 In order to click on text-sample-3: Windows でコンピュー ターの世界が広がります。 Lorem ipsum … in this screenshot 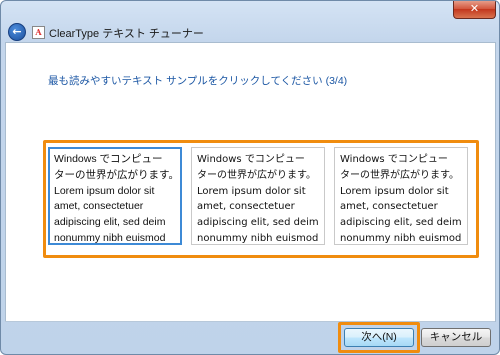, I will do `click(401, 196)`.